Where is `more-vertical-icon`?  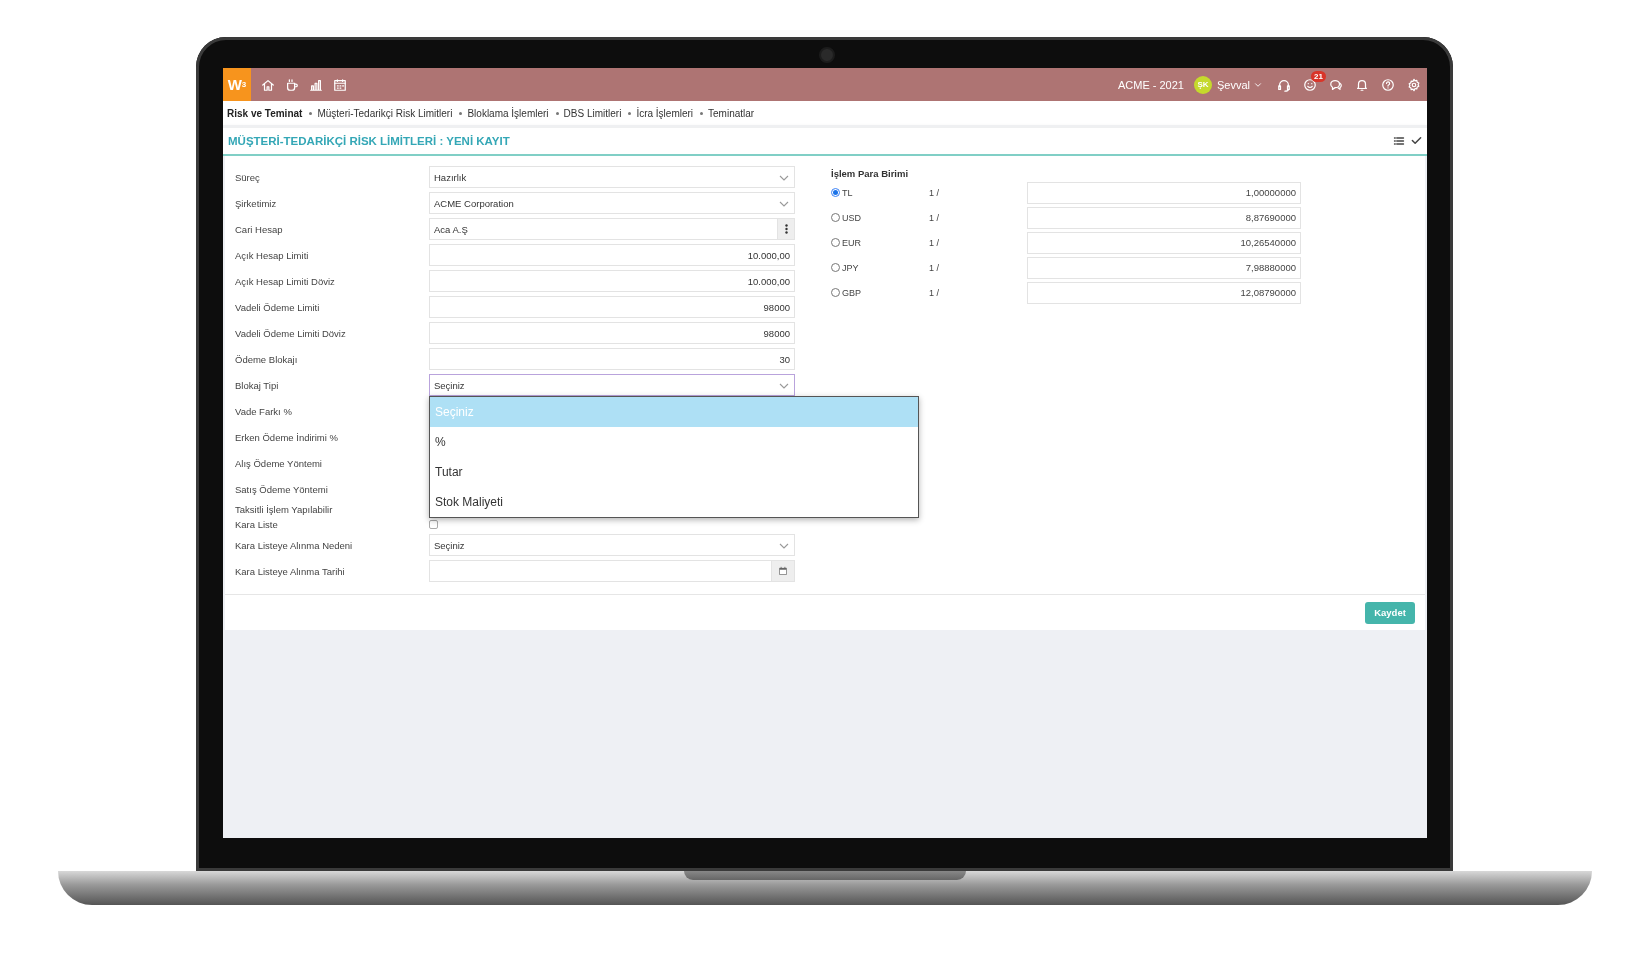
more-vertical-icon is located at coordinates (786, 229).